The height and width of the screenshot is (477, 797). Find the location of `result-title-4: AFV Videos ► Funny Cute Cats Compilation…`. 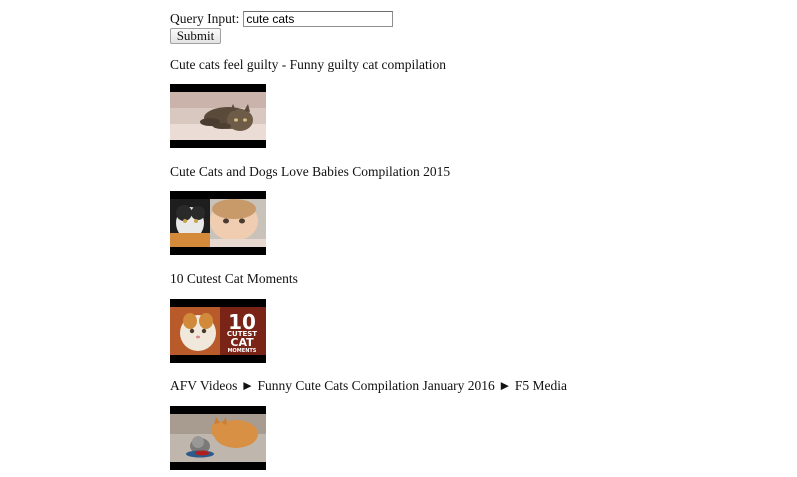

result-title-4: AFV Videos ► Funny Cute Cats Compilation… is located at coordinates (368, 386).